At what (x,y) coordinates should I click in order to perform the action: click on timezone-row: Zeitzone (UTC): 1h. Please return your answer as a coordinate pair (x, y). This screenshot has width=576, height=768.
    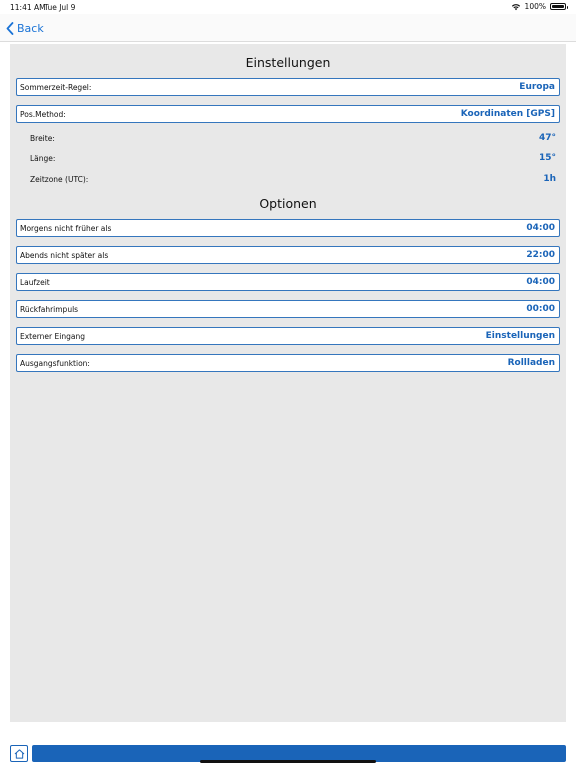
    Looking at the image, I should click on (293, 179).